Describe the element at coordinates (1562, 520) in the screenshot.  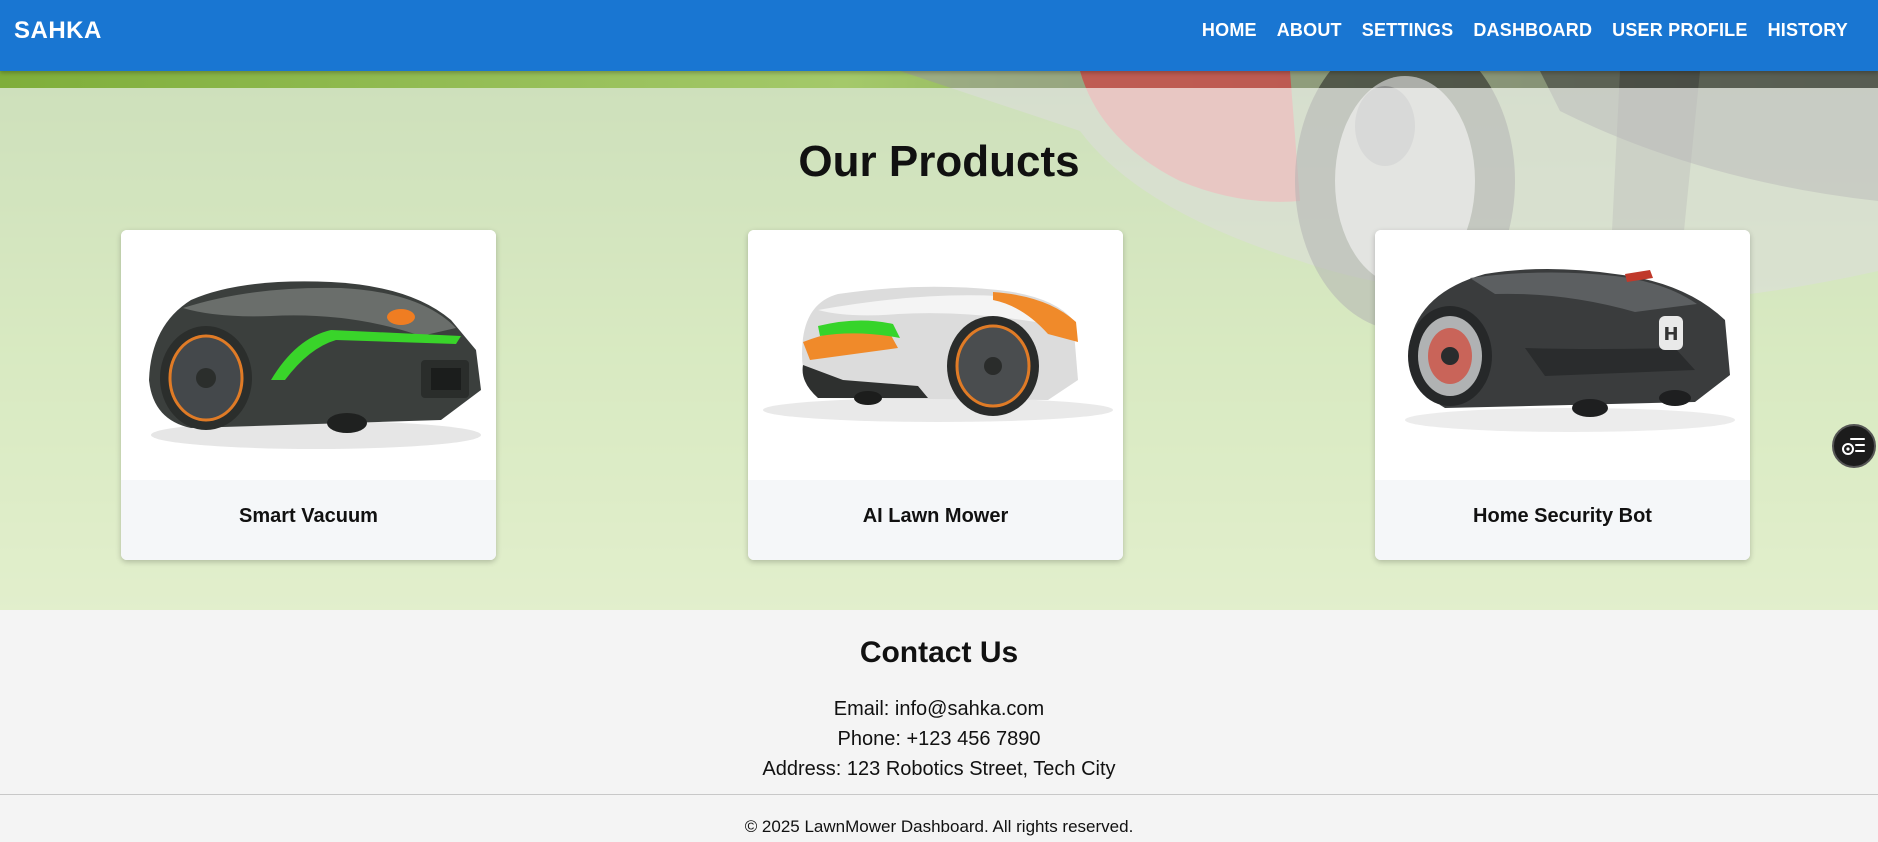
I see `product-name: Home Security Bot` at that location.